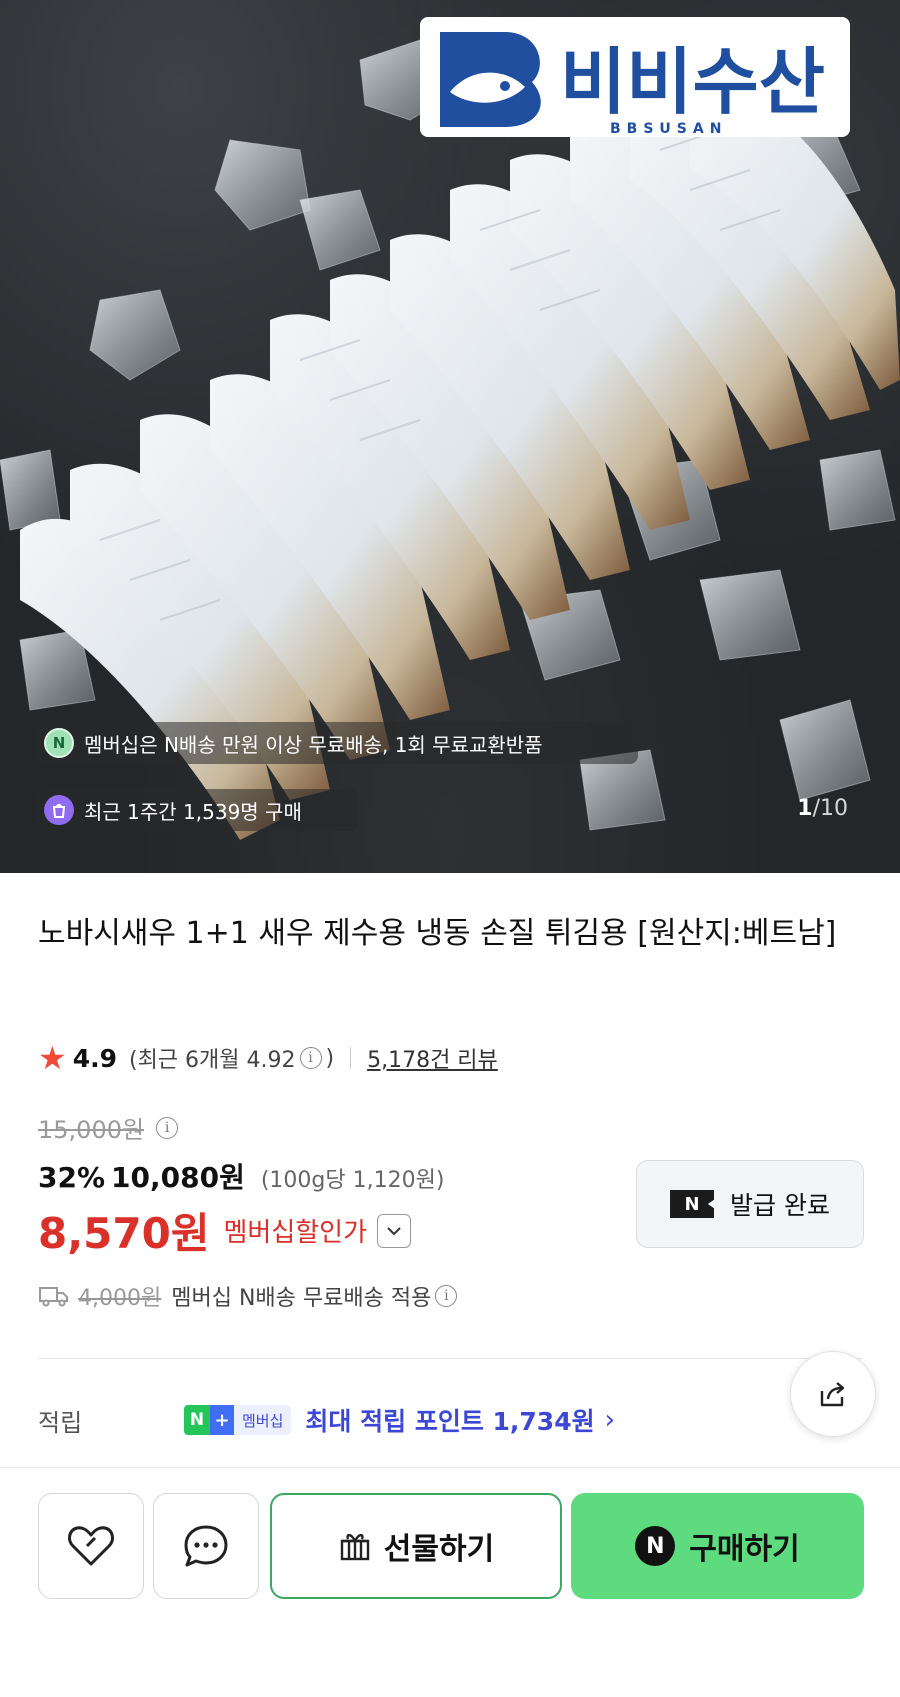 The height and width of the screenshot is (1697, 900). What do you see at coordinates (178, 1177) in the screenshot?
I see `sale-price: 10,080원` at bounding box center [178, 1177].